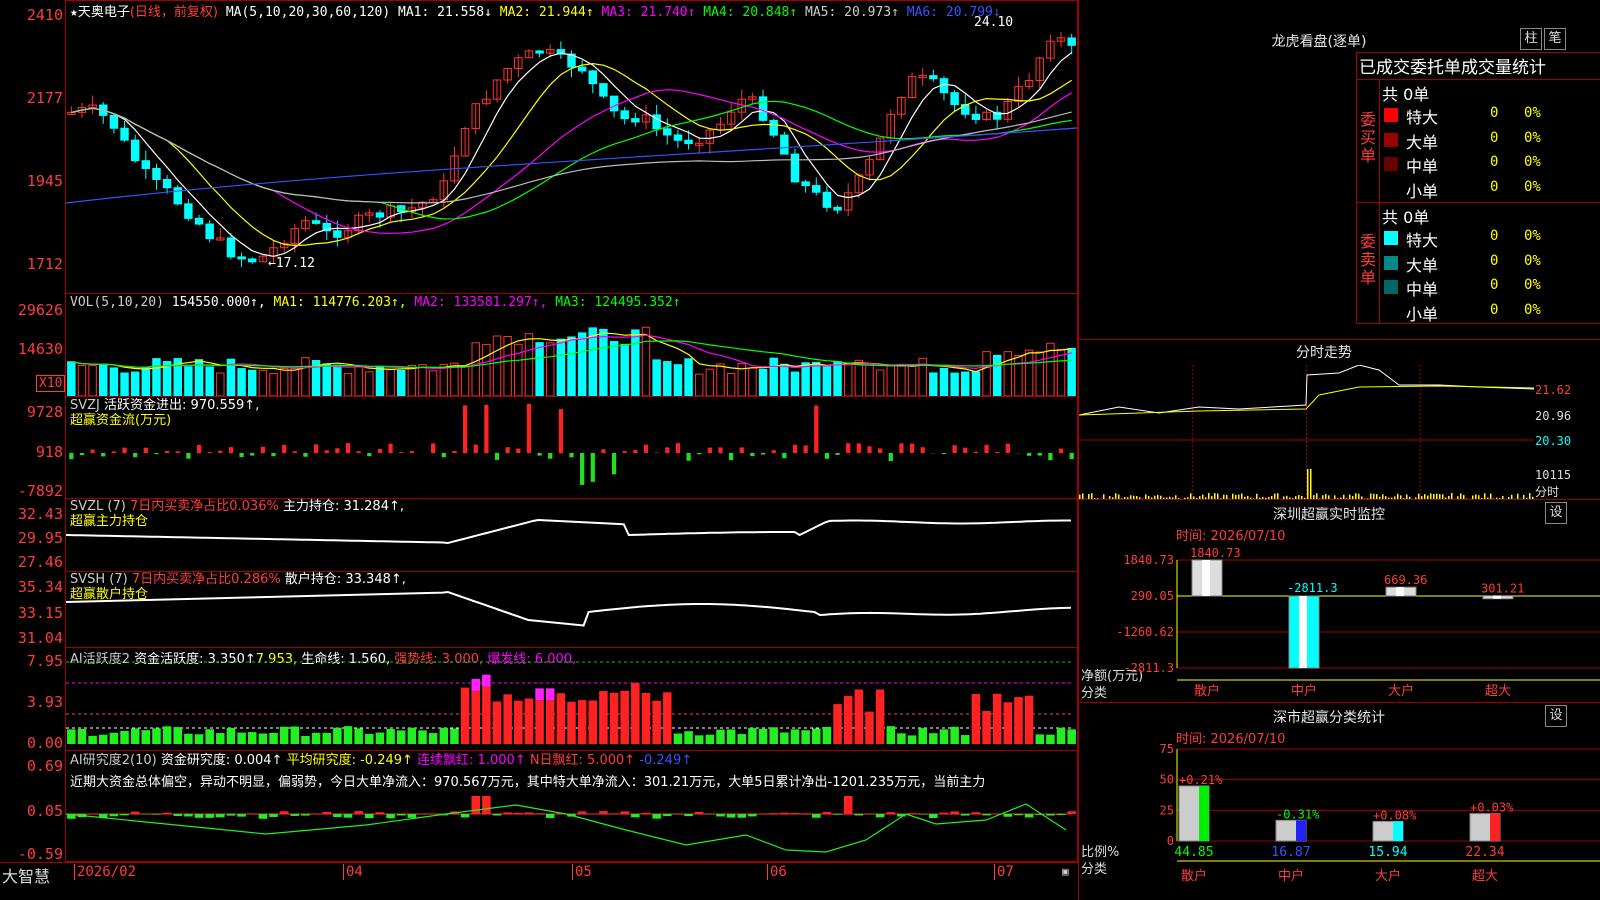  I want to click on lhb-buy-percent: 0%, so click(1532, 162).